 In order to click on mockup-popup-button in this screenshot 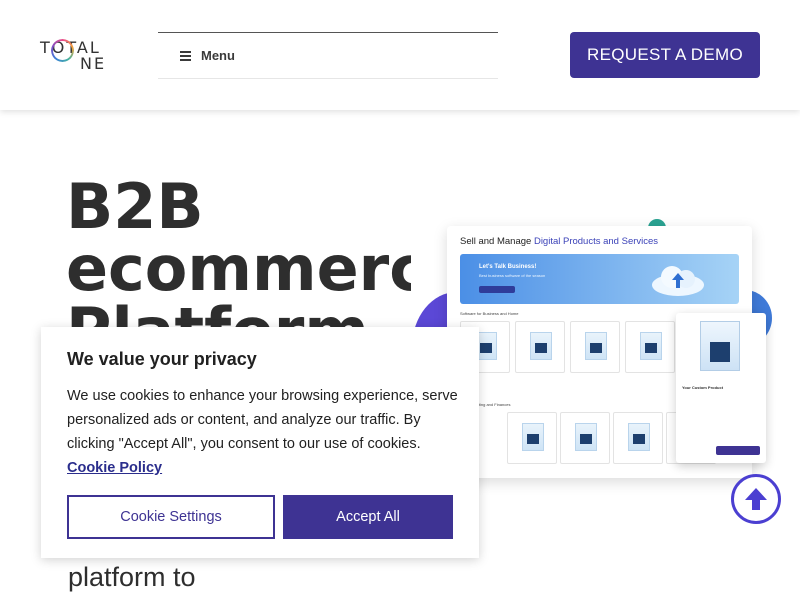, I will do `click(738, 450)`.